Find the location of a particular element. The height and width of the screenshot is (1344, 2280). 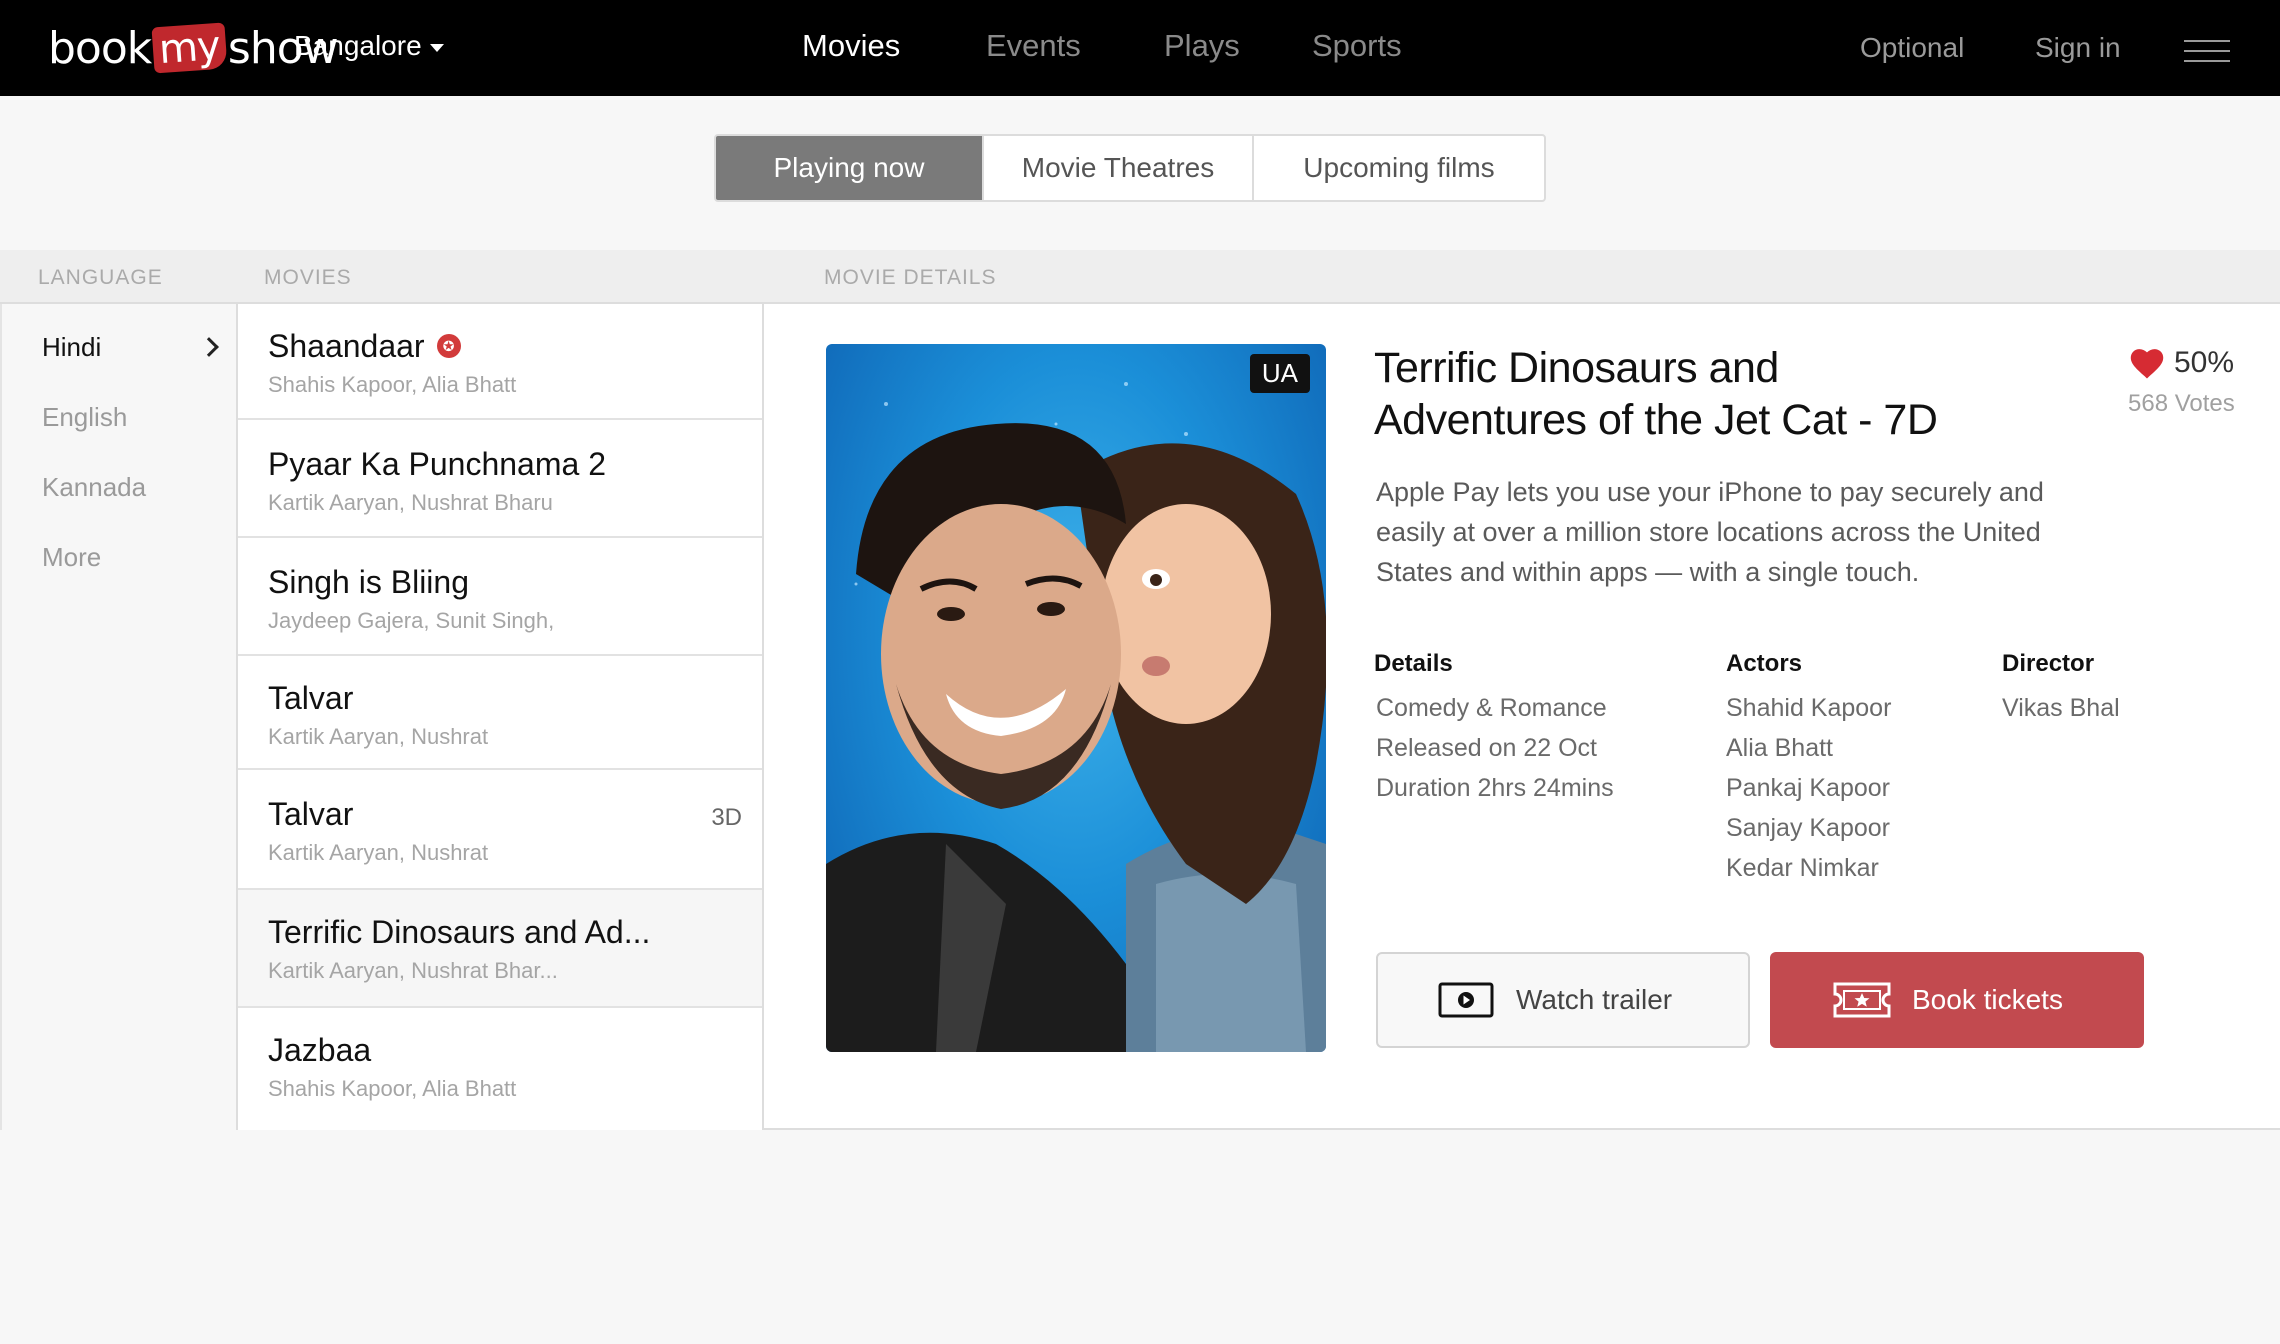

movies-column-header: MOVIES is located at coordinates (308, 277).